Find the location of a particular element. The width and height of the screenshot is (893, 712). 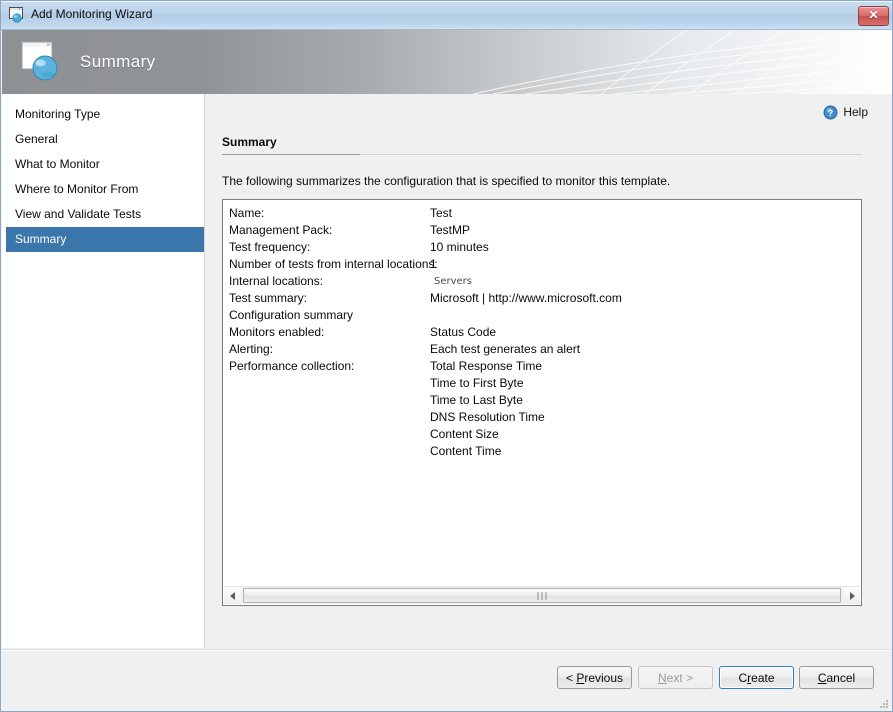

previous-button-prefix: < is located at coordinates (571, 677).